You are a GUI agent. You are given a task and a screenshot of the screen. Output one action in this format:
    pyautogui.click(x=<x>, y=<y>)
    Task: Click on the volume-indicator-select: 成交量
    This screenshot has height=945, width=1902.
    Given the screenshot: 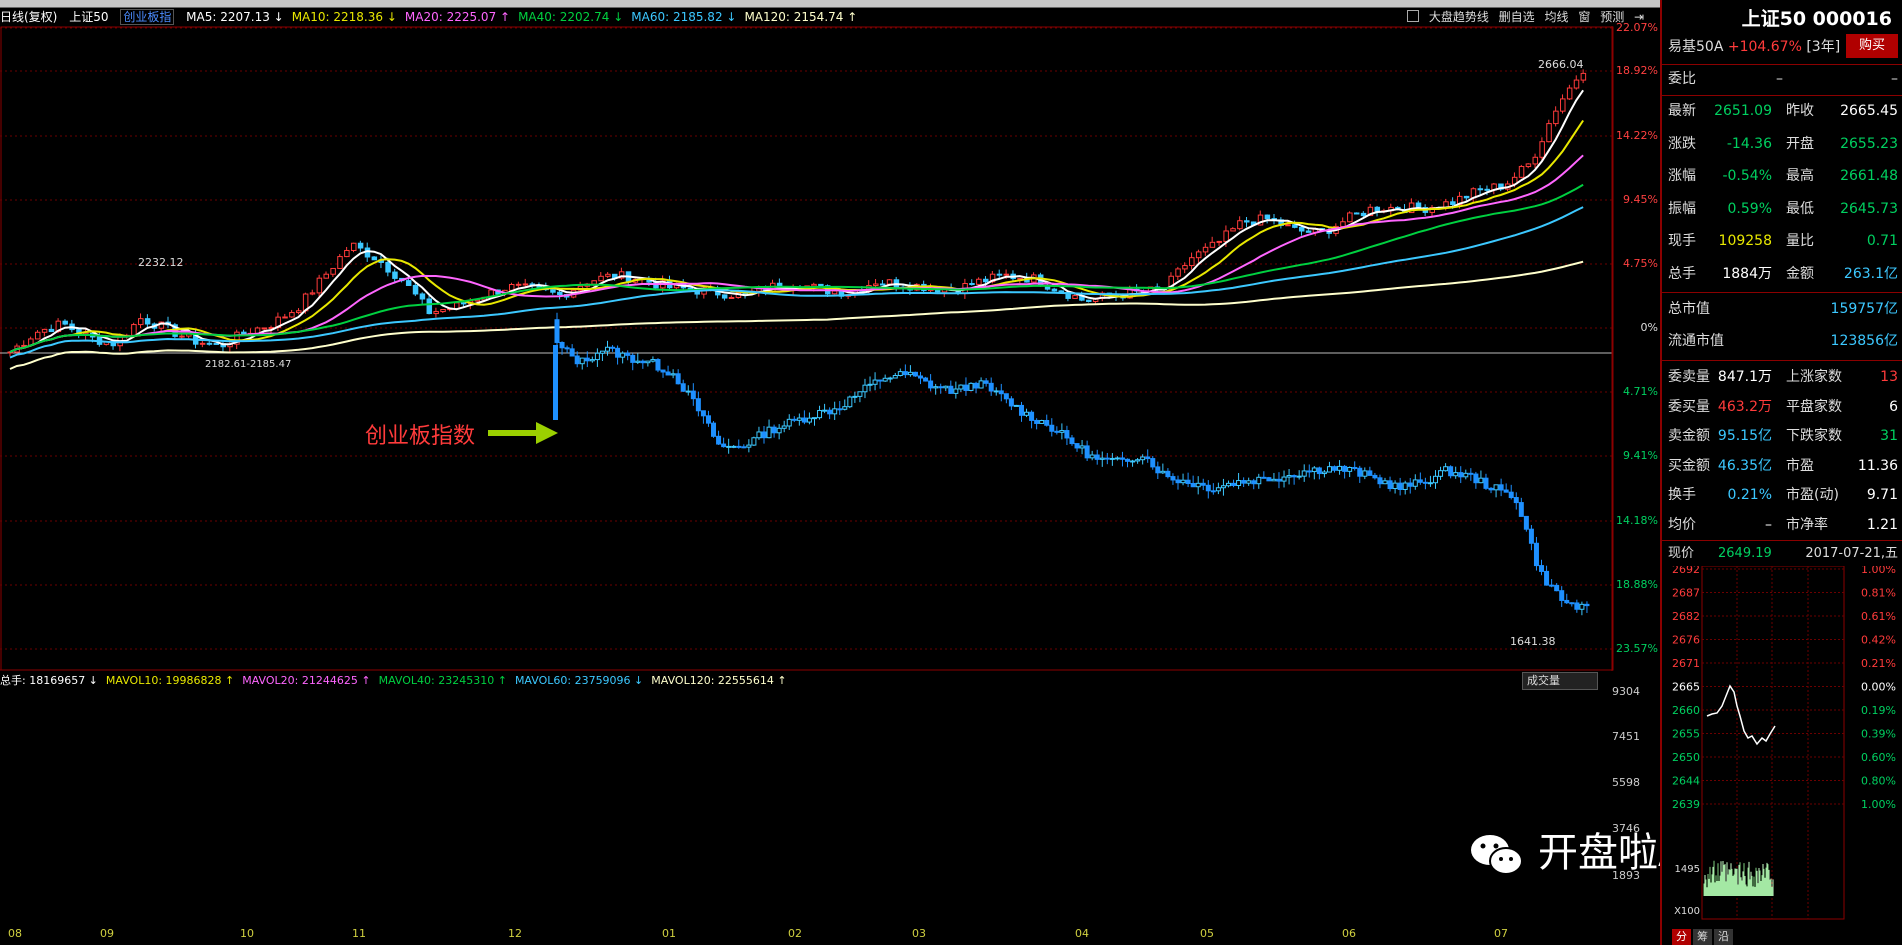 What is the action you would take?
    pyautogui.click(x=1560, y=681)
    